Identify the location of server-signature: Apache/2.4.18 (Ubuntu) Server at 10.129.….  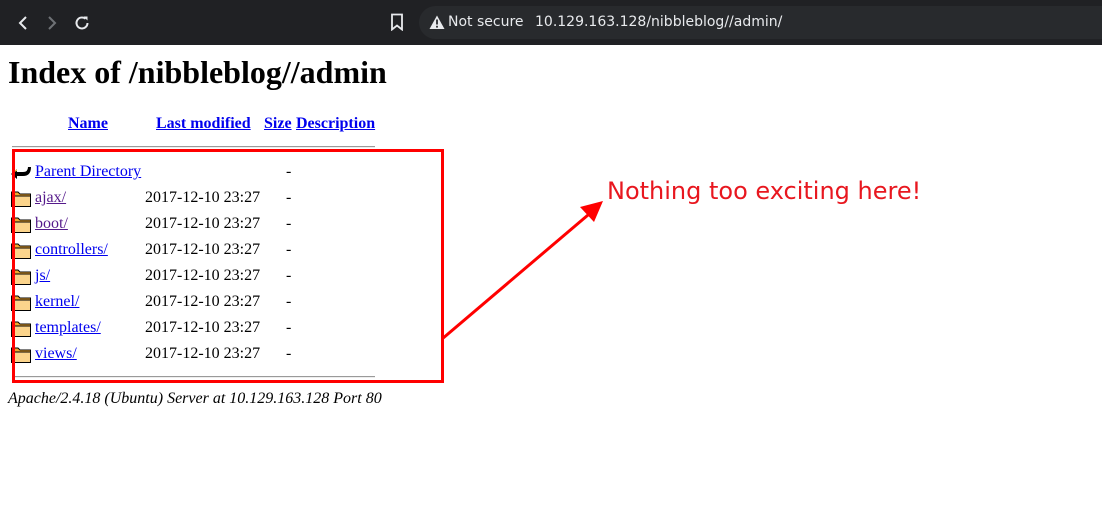
(195, 398).